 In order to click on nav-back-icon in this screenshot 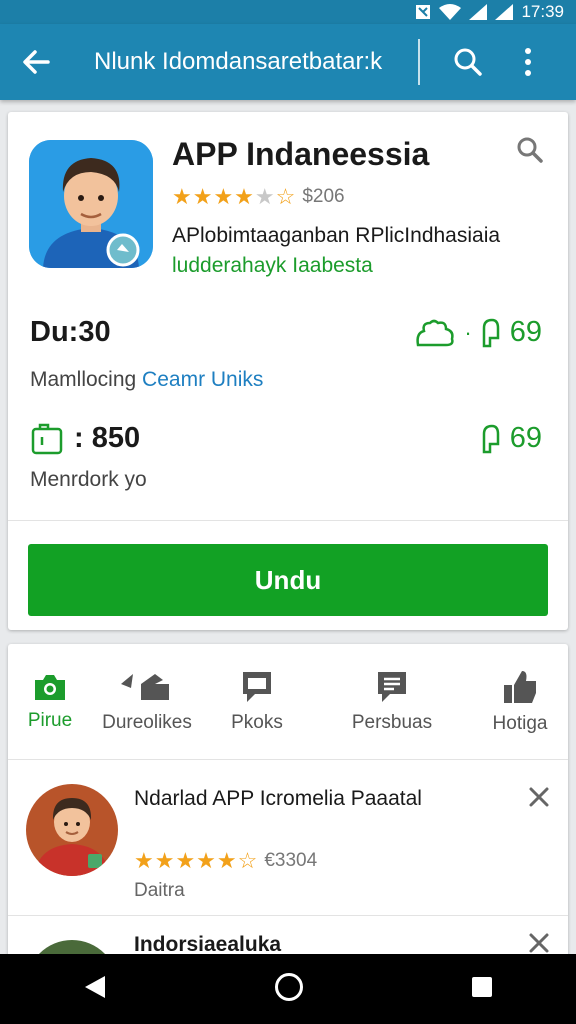, I will do `click(95, 986)`.